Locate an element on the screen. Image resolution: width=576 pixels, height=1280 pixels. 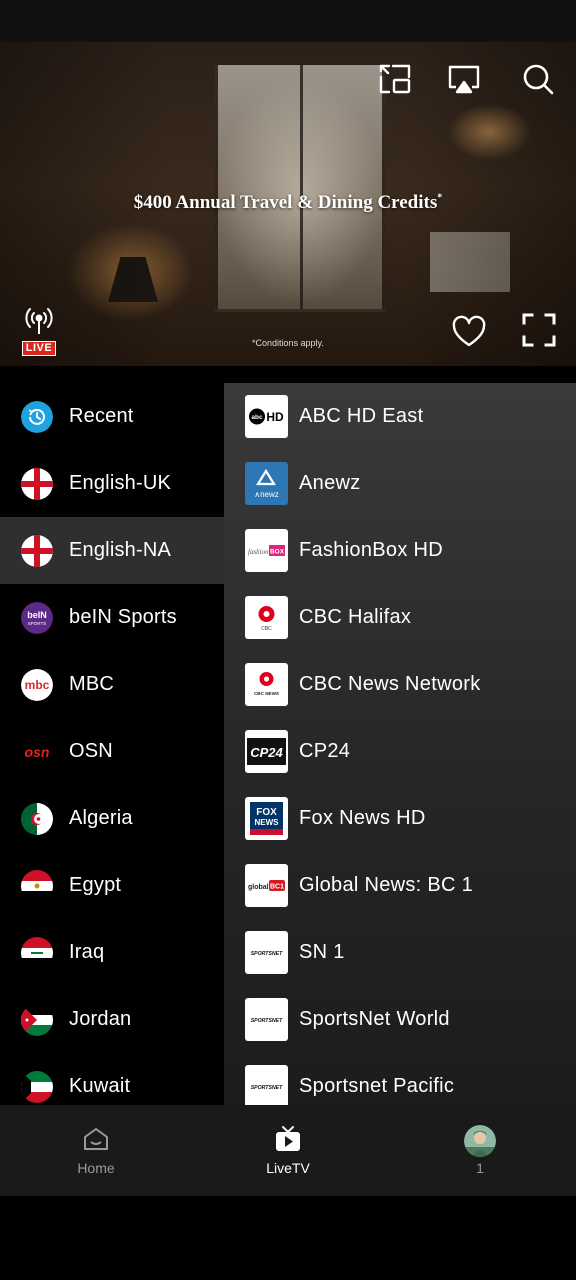
svg-text: osn is located at coordinates (37, 752).